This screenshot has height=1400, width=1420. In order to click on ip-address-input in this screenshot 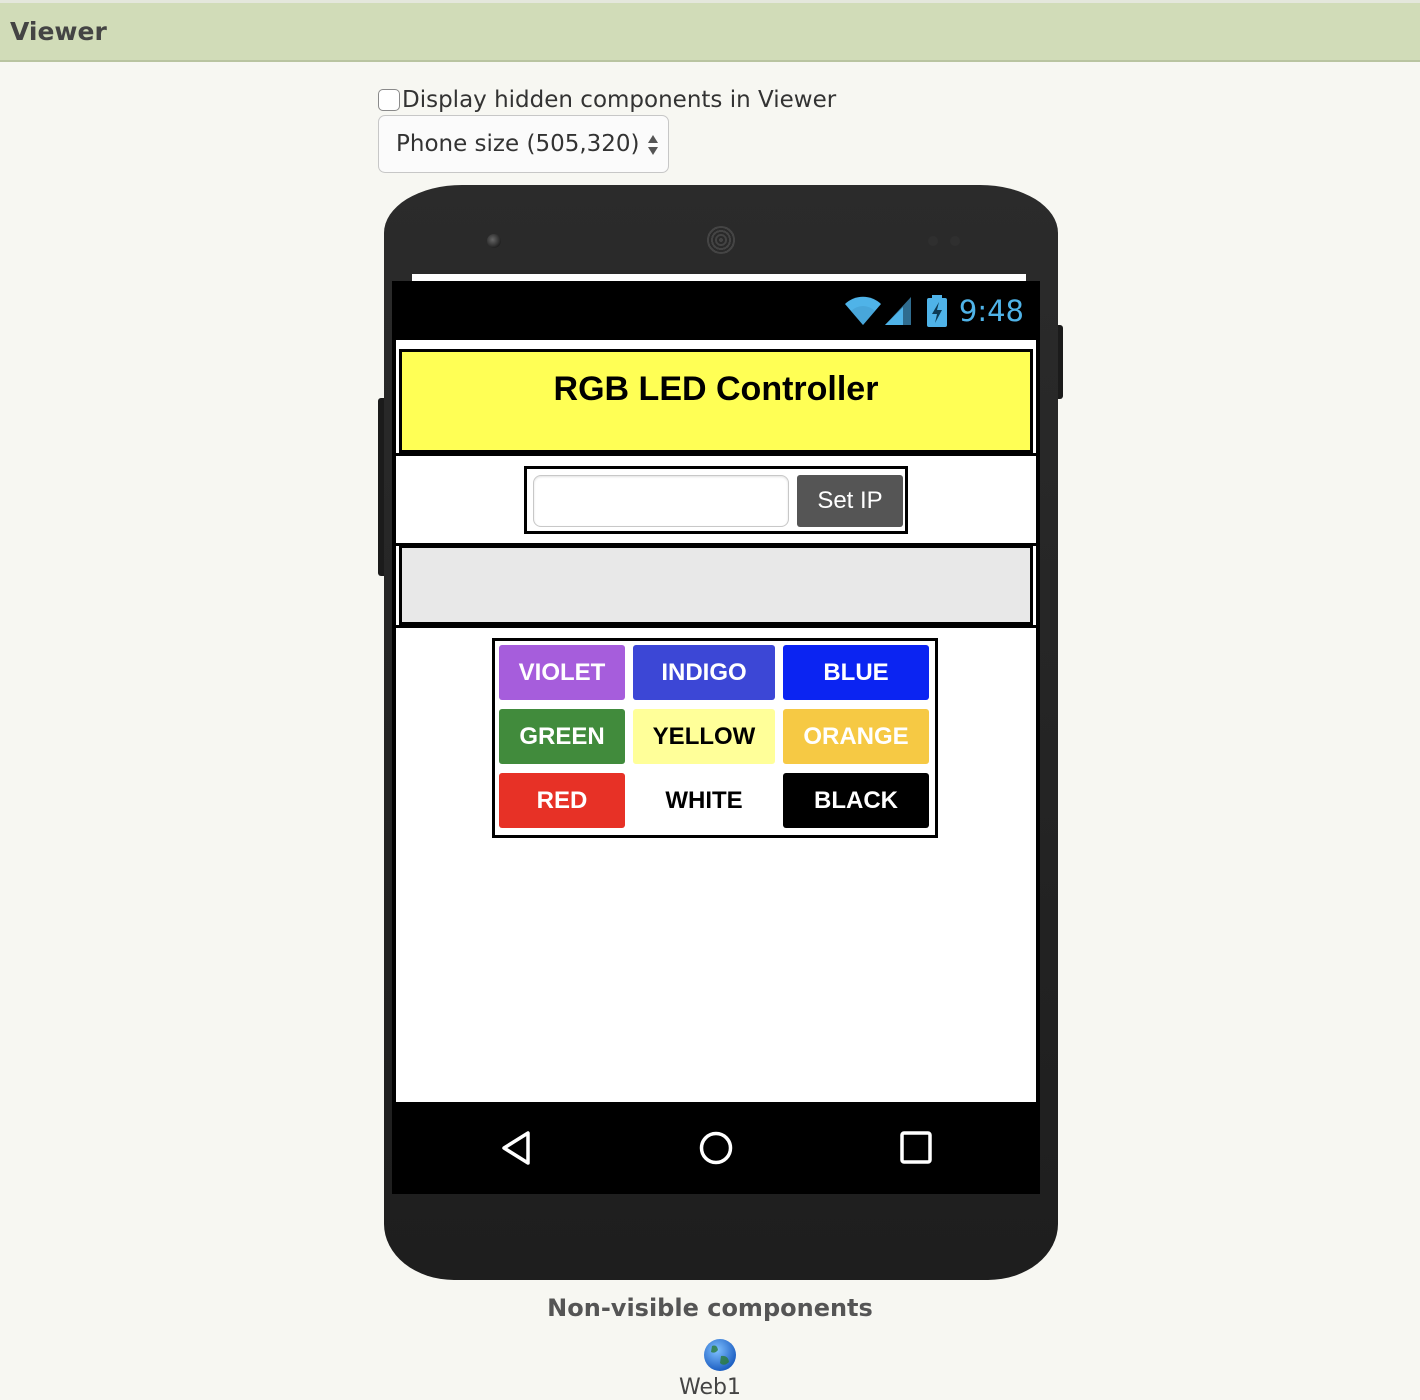, I will do `click(661, 501)`.